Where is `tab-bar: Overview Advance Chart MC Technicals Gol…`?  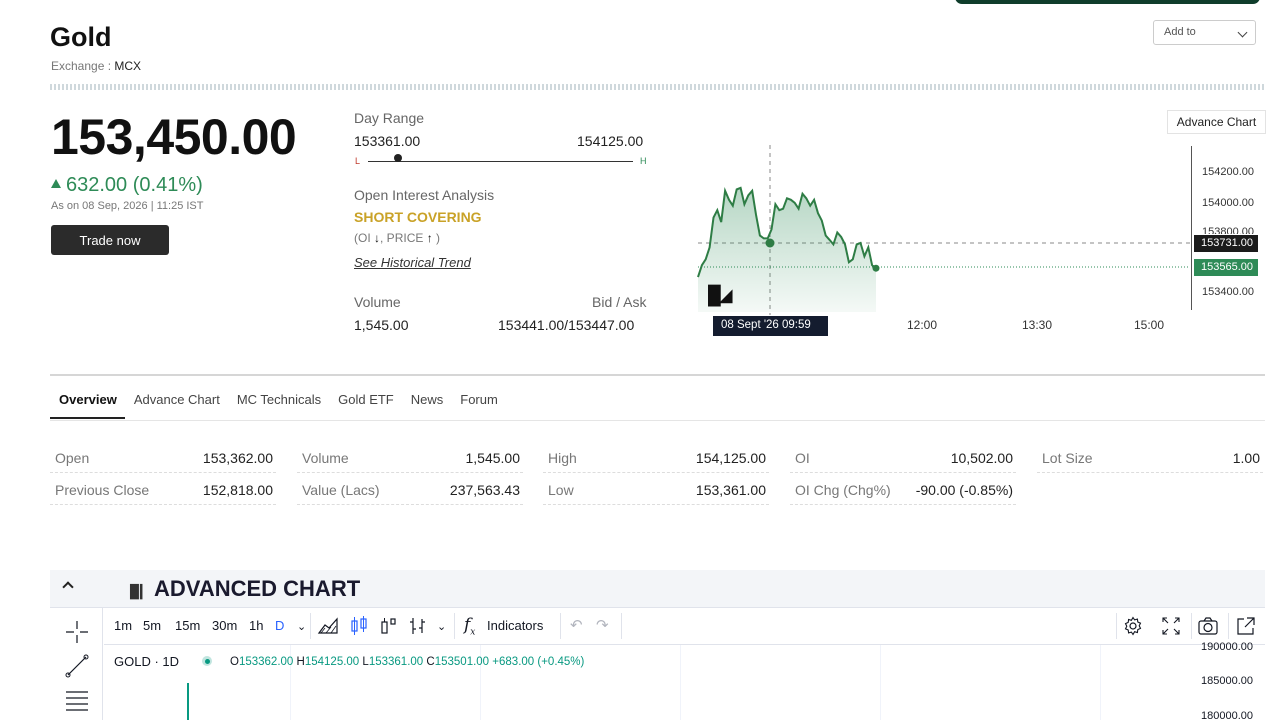
tab-bar: Overview Advance Chart MC Technicals Gol… is located at coordinates (278, 405).